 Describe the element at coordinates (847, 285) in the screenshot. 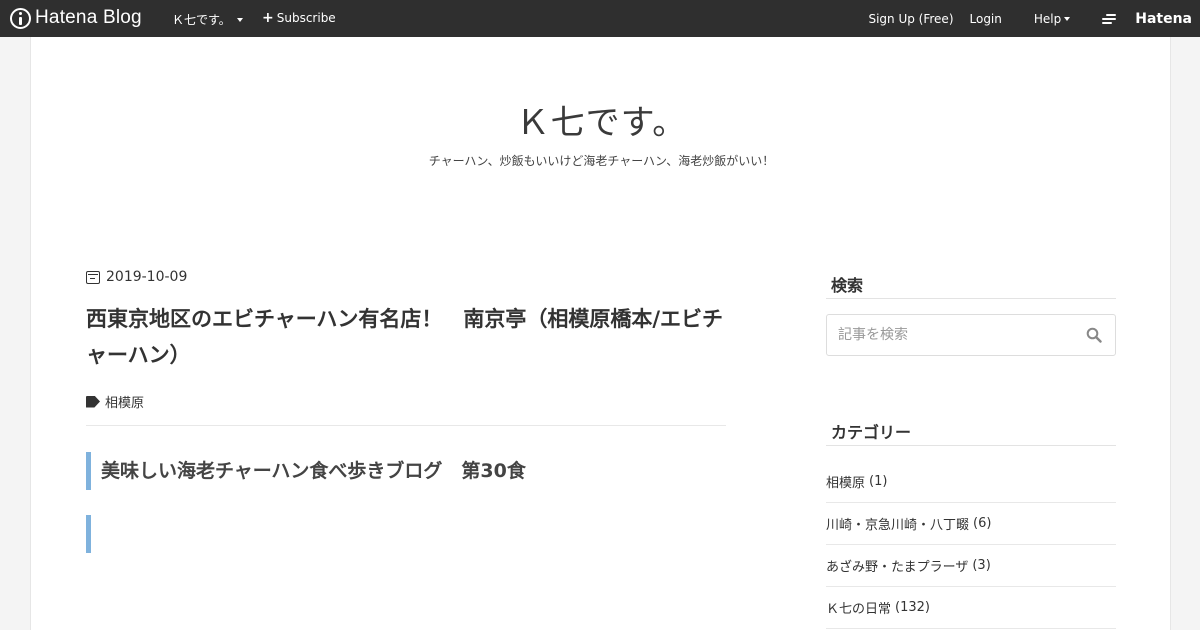

I see `sidebar-search-title: 検索` at that location.